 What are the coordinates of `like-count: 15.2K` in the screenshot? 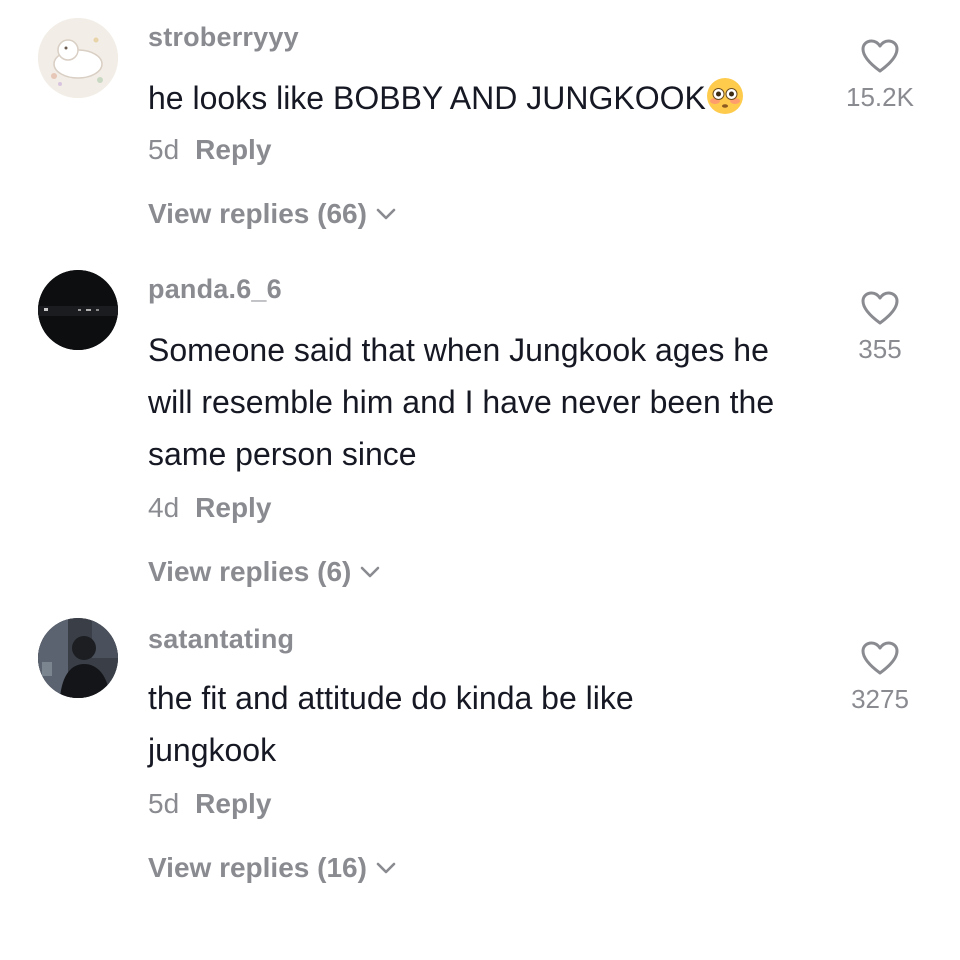 It's located at (880, 97).